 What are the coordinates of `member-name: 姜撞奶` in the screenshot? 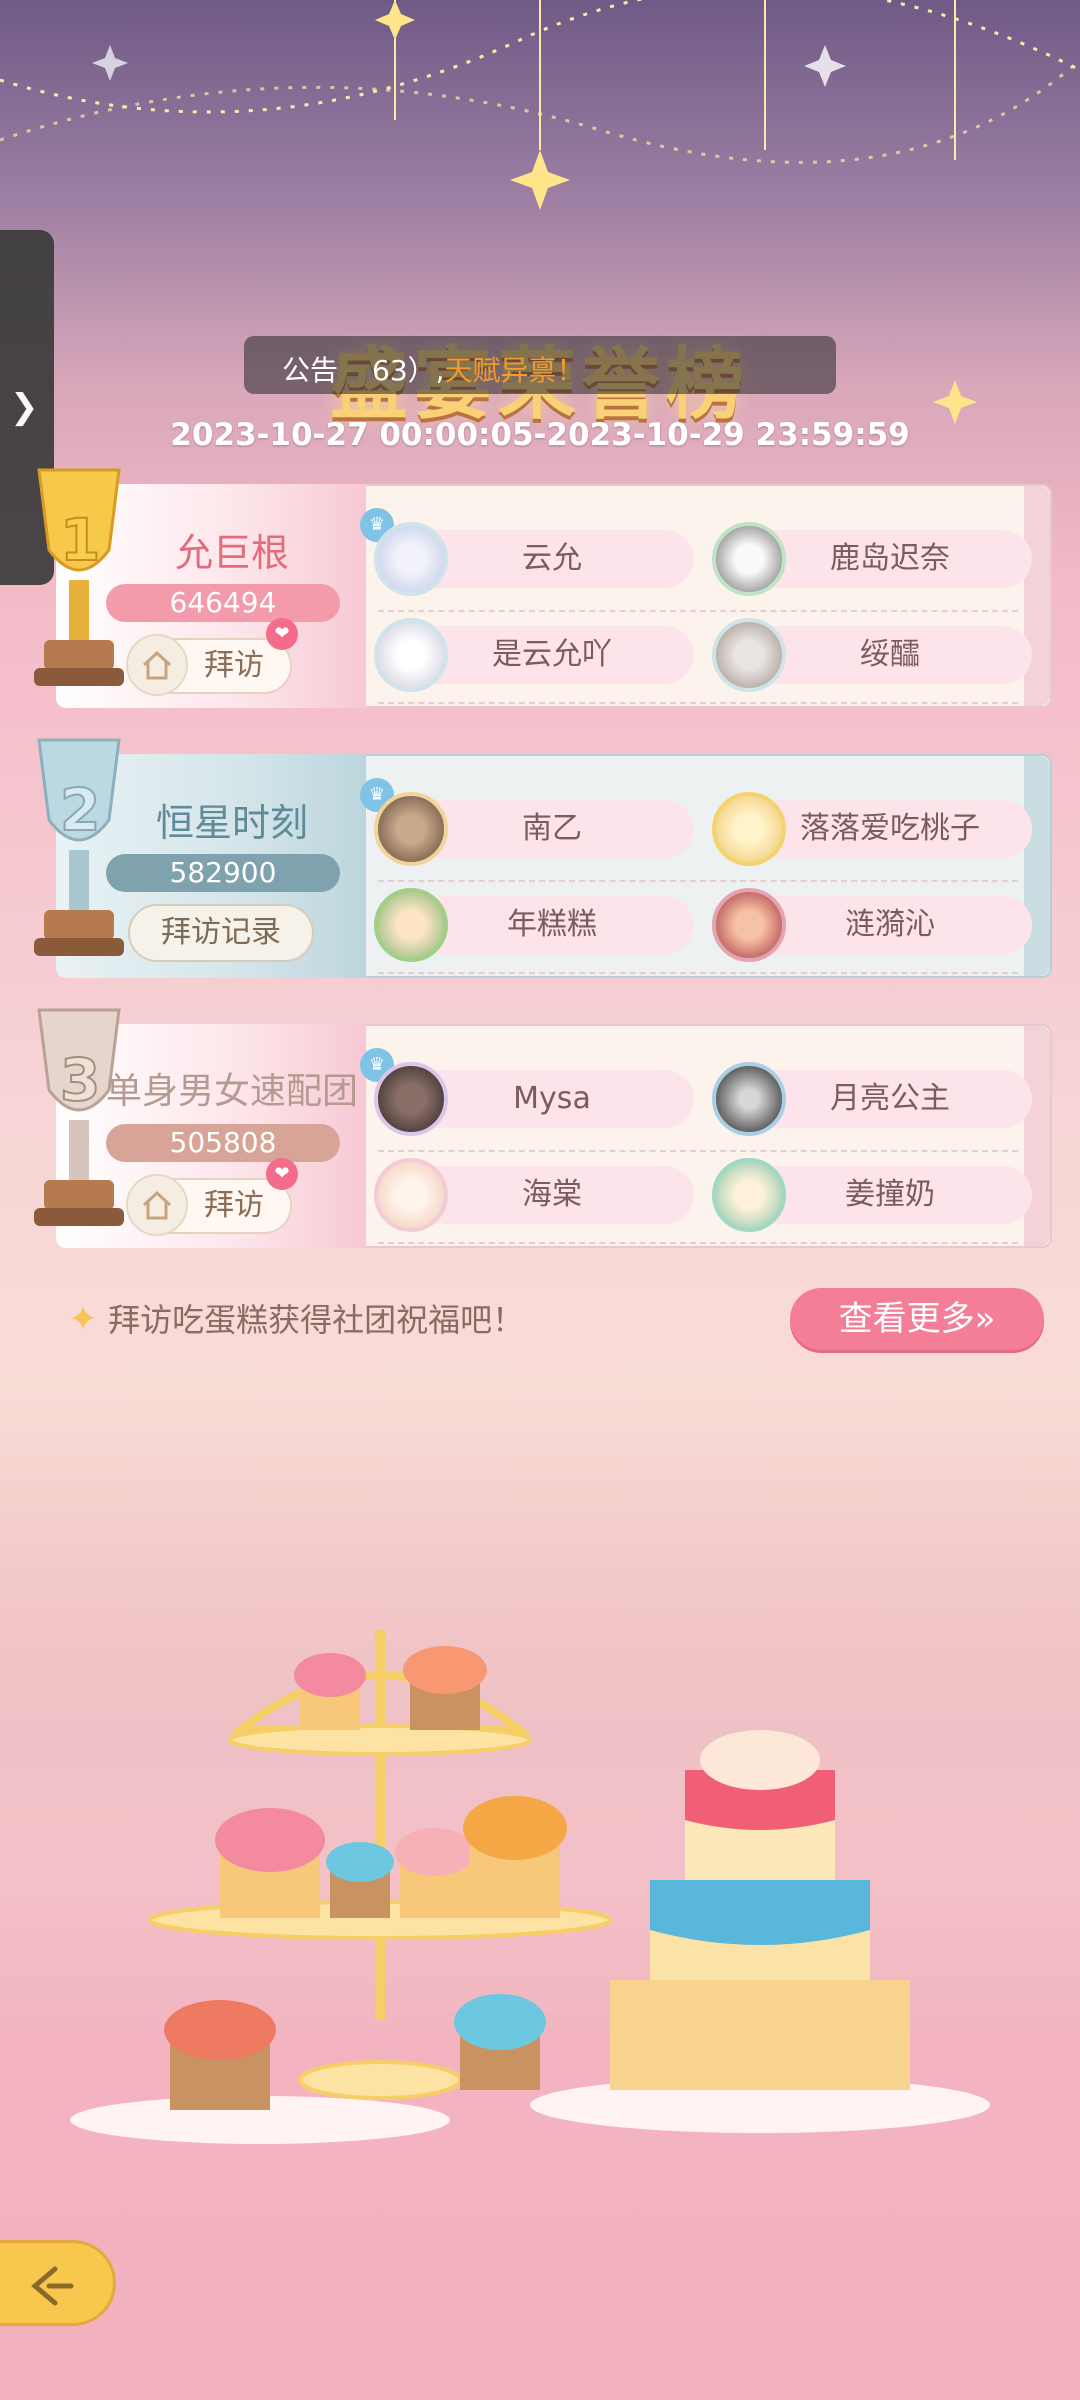 It's located at (890, 1195).